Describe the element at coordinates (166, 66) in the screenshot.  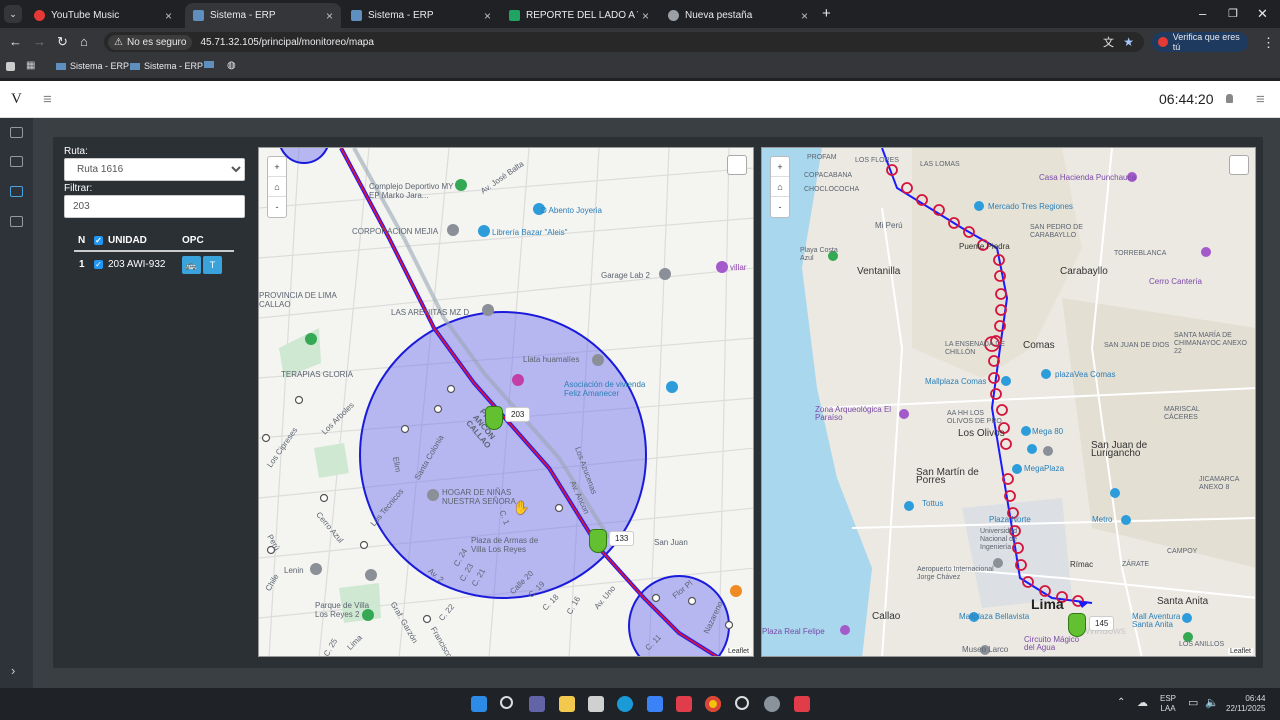
I see `bookmark-sistema-erp-2: Sistema - ERP` at that location.